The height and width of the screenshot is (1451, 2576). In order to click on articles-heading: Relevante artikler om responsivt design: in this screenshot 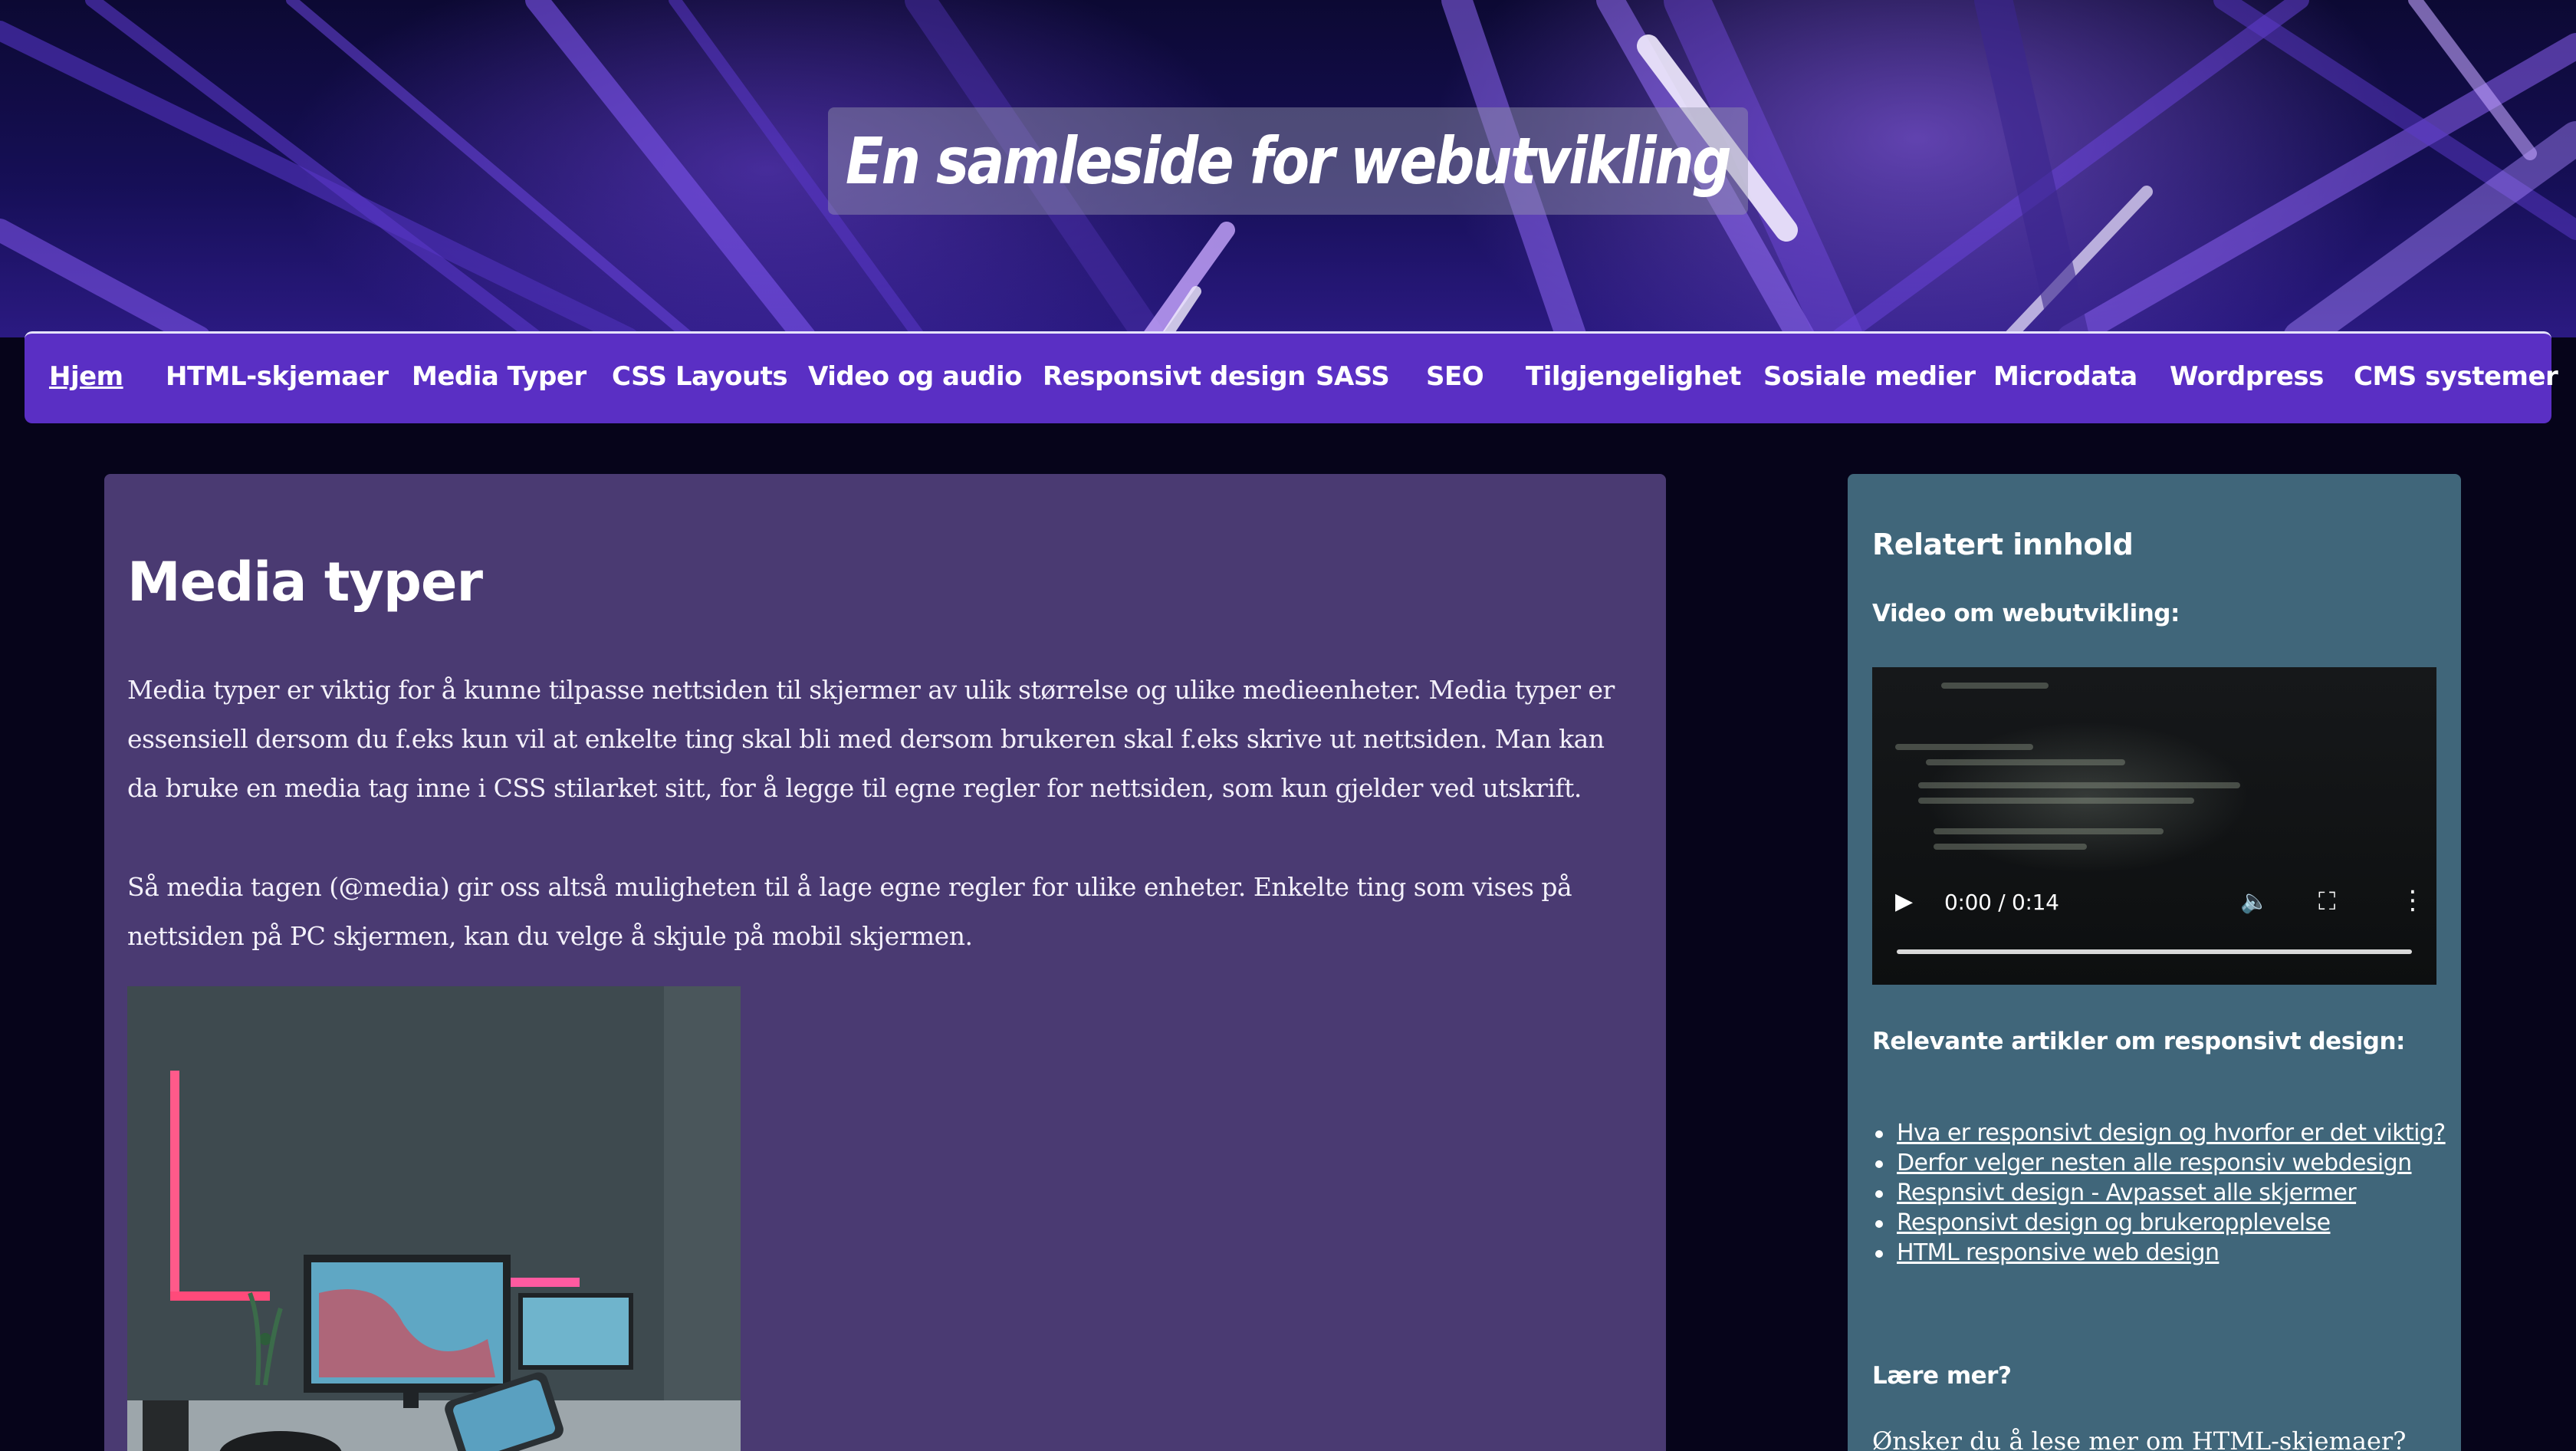, I will do `click(2138, 1041)`.